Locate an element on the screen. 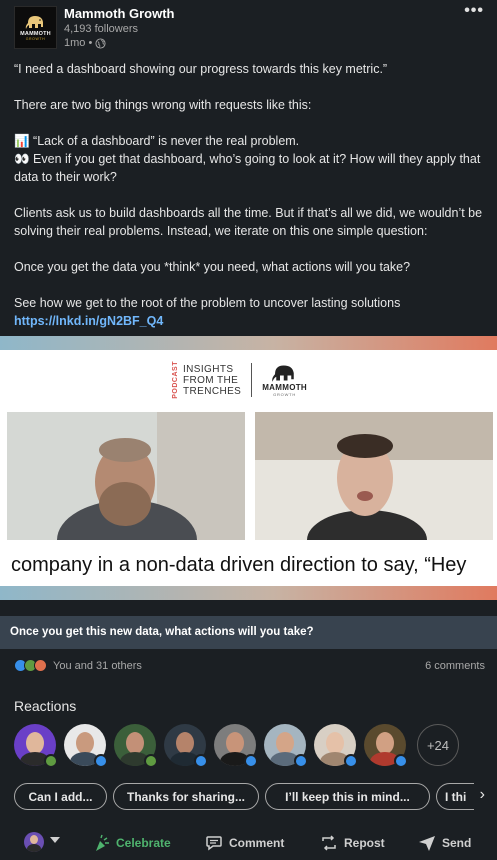  repost-button: Repost is located at coordinates (352, 843).